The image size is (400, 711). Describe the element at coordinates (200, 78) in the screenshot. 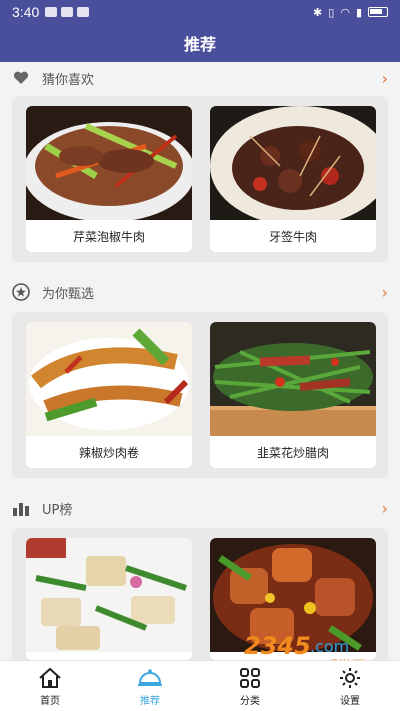

I see `section-header-guess: 猜你喜欢 ›` at that location.